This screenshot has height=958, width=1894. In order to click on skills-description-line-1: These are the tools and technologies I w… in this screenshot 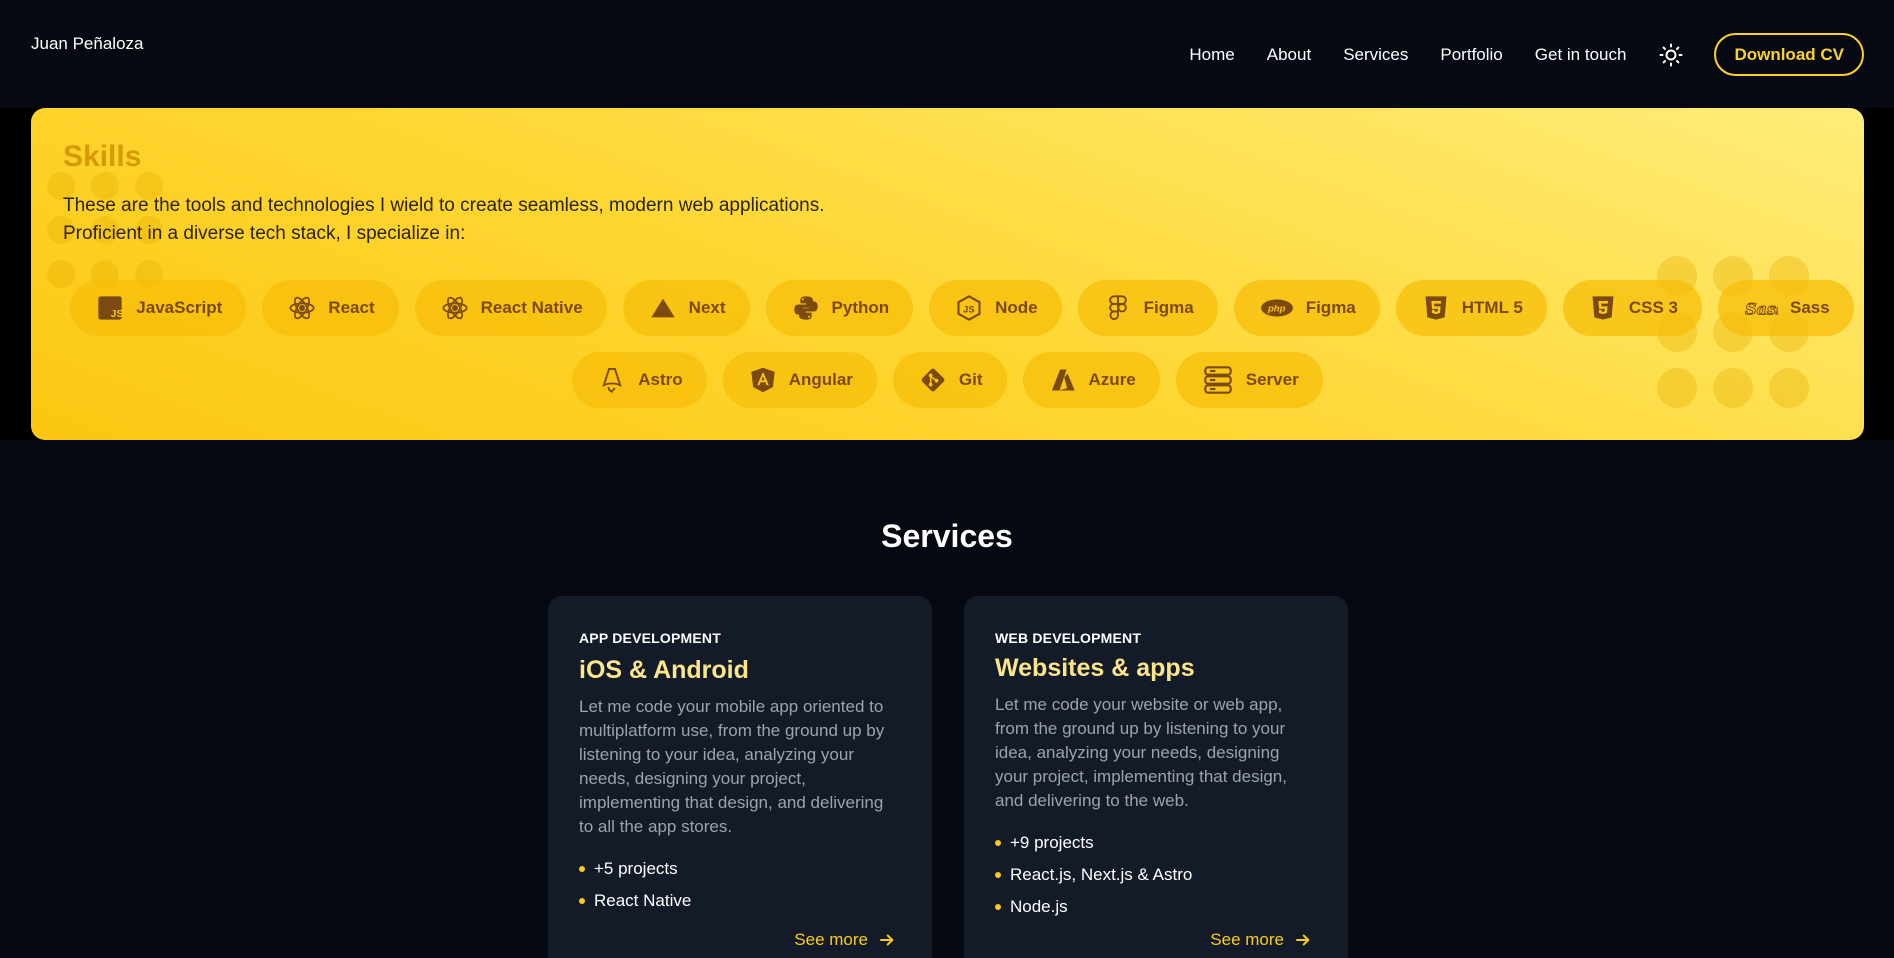, I will do `click(444, 205)`.